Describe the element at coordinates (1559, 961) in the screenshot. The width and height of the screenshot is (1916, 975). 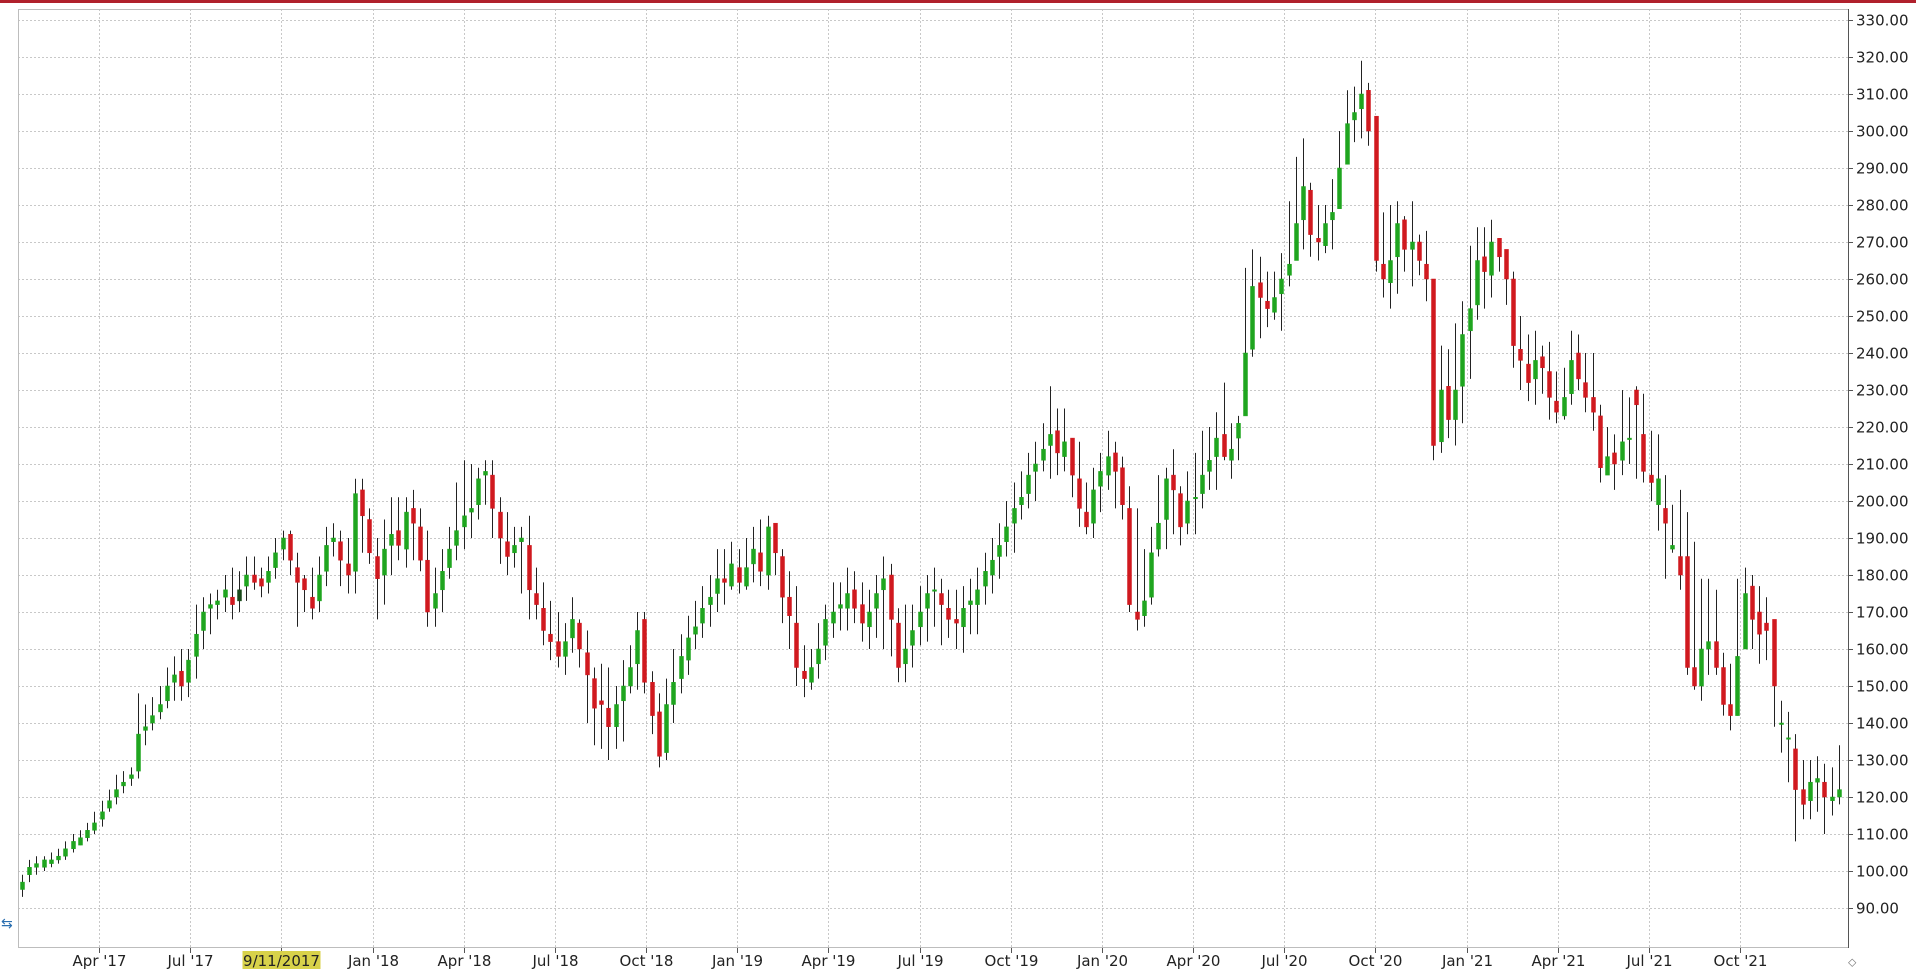
I see `x-tick-label: Apr '21` at that location.